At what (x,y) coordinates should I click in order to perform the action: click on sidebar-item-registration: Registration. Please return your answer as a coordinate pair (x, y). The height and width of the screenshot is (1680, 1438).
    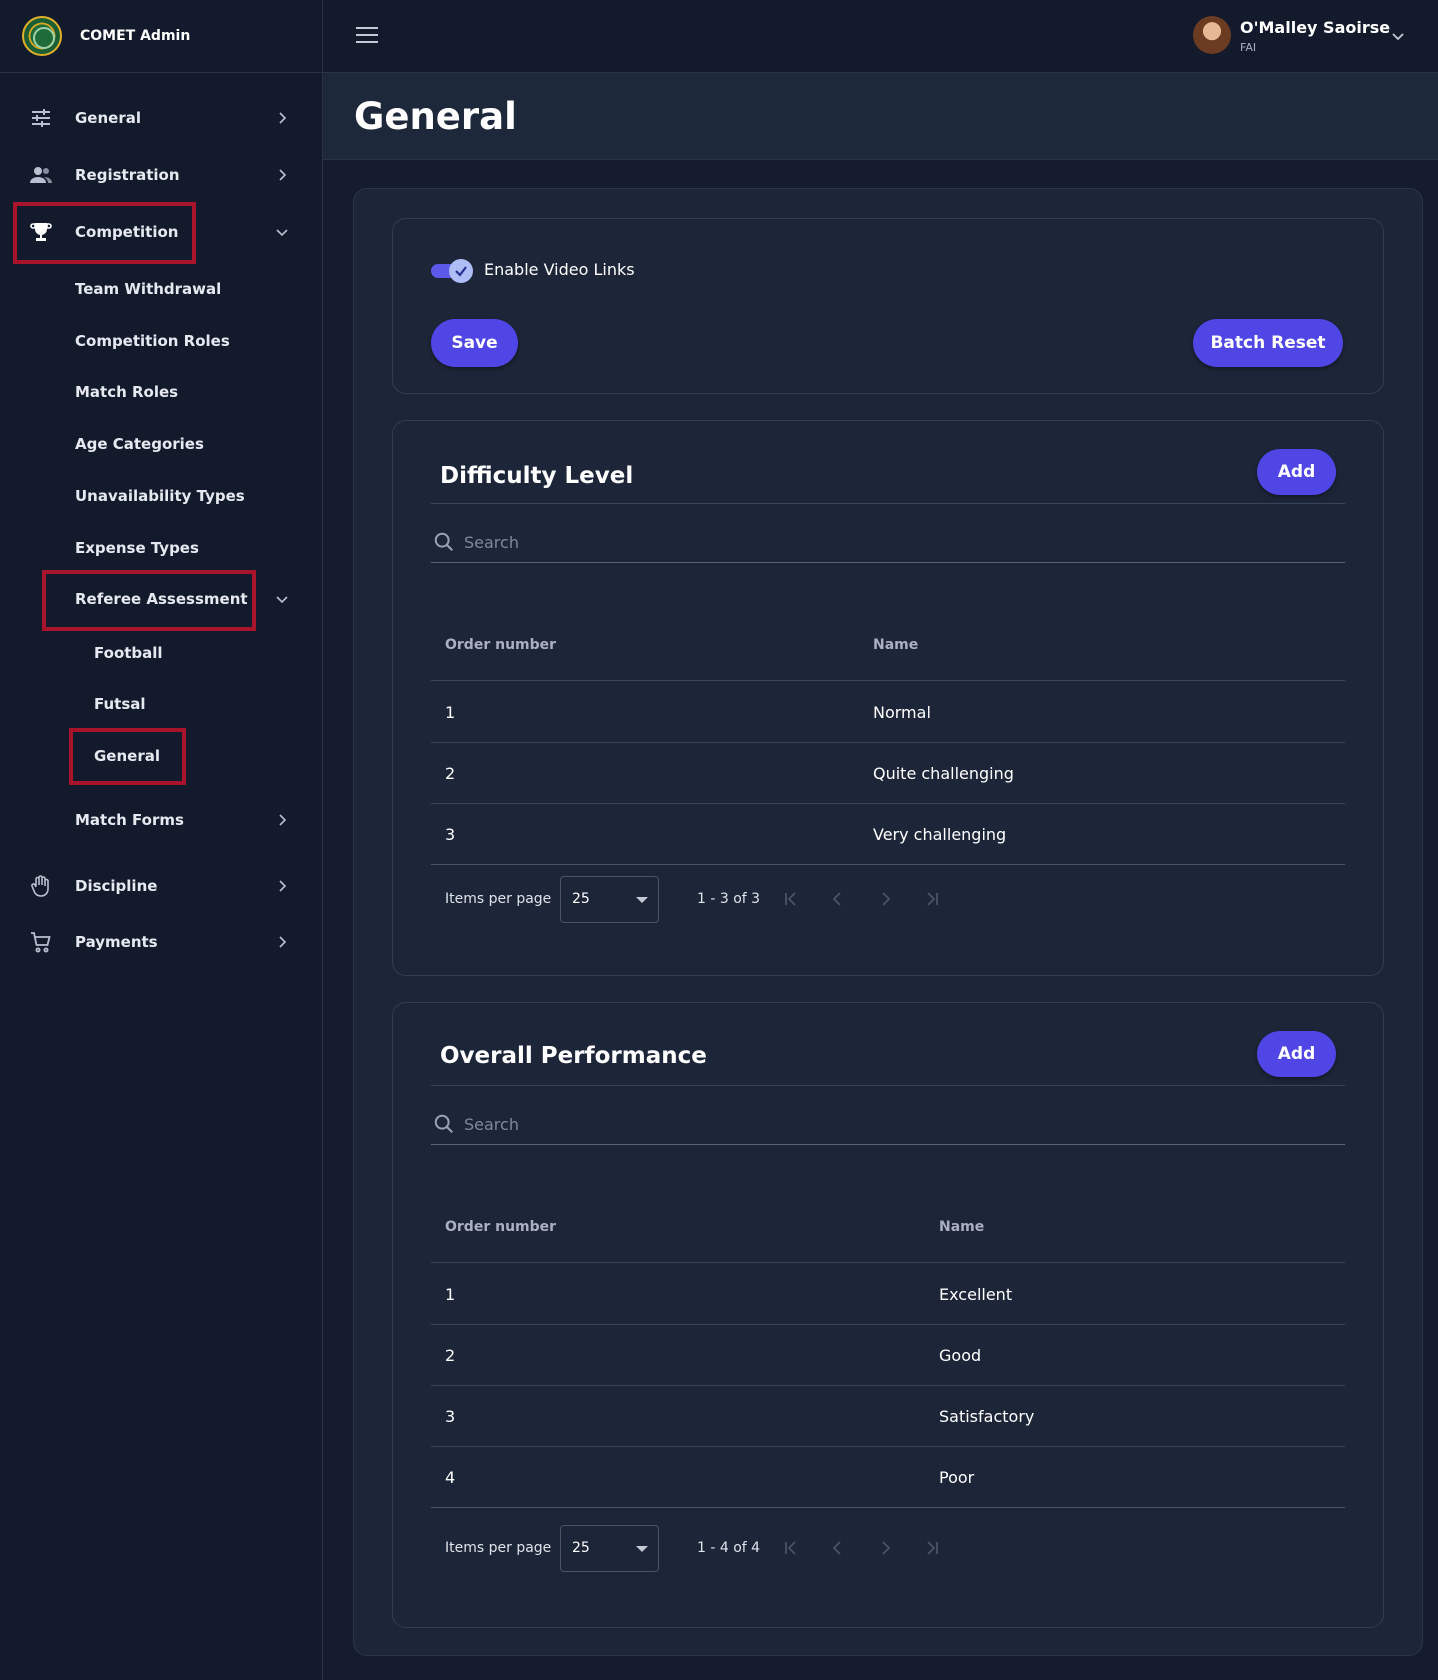
    Looking at the image, I should click on (161, 175).